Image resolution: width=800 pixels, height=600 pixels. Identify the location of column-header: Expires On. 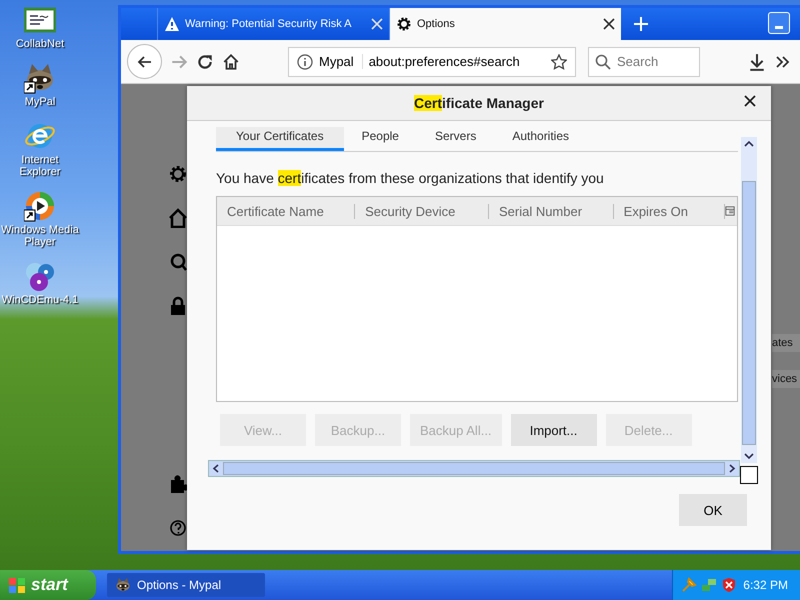
(669, 211).